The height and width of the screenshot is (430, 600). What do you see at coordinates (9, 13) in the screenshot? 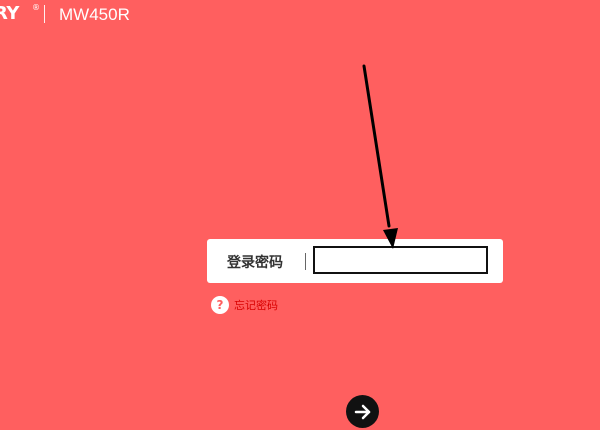
I see `brand-logo: RY` at bounding box center [9, 13].